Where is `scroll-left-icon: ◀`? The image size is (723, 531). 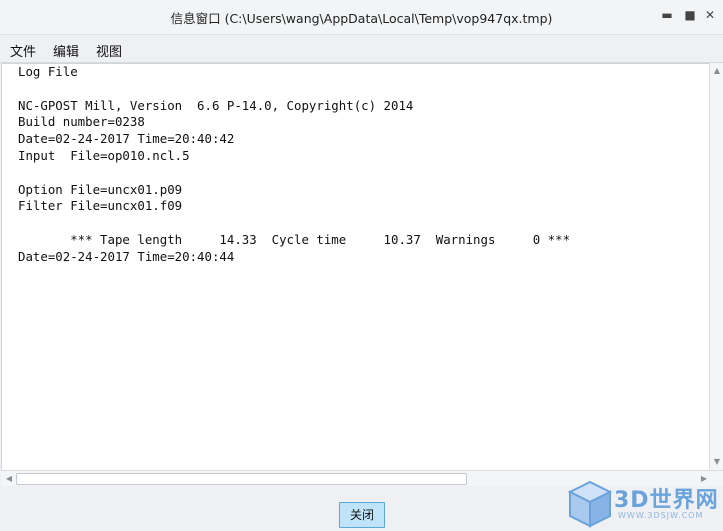
scroll-left-icon: ◀ is located at coordinates (9, 478).